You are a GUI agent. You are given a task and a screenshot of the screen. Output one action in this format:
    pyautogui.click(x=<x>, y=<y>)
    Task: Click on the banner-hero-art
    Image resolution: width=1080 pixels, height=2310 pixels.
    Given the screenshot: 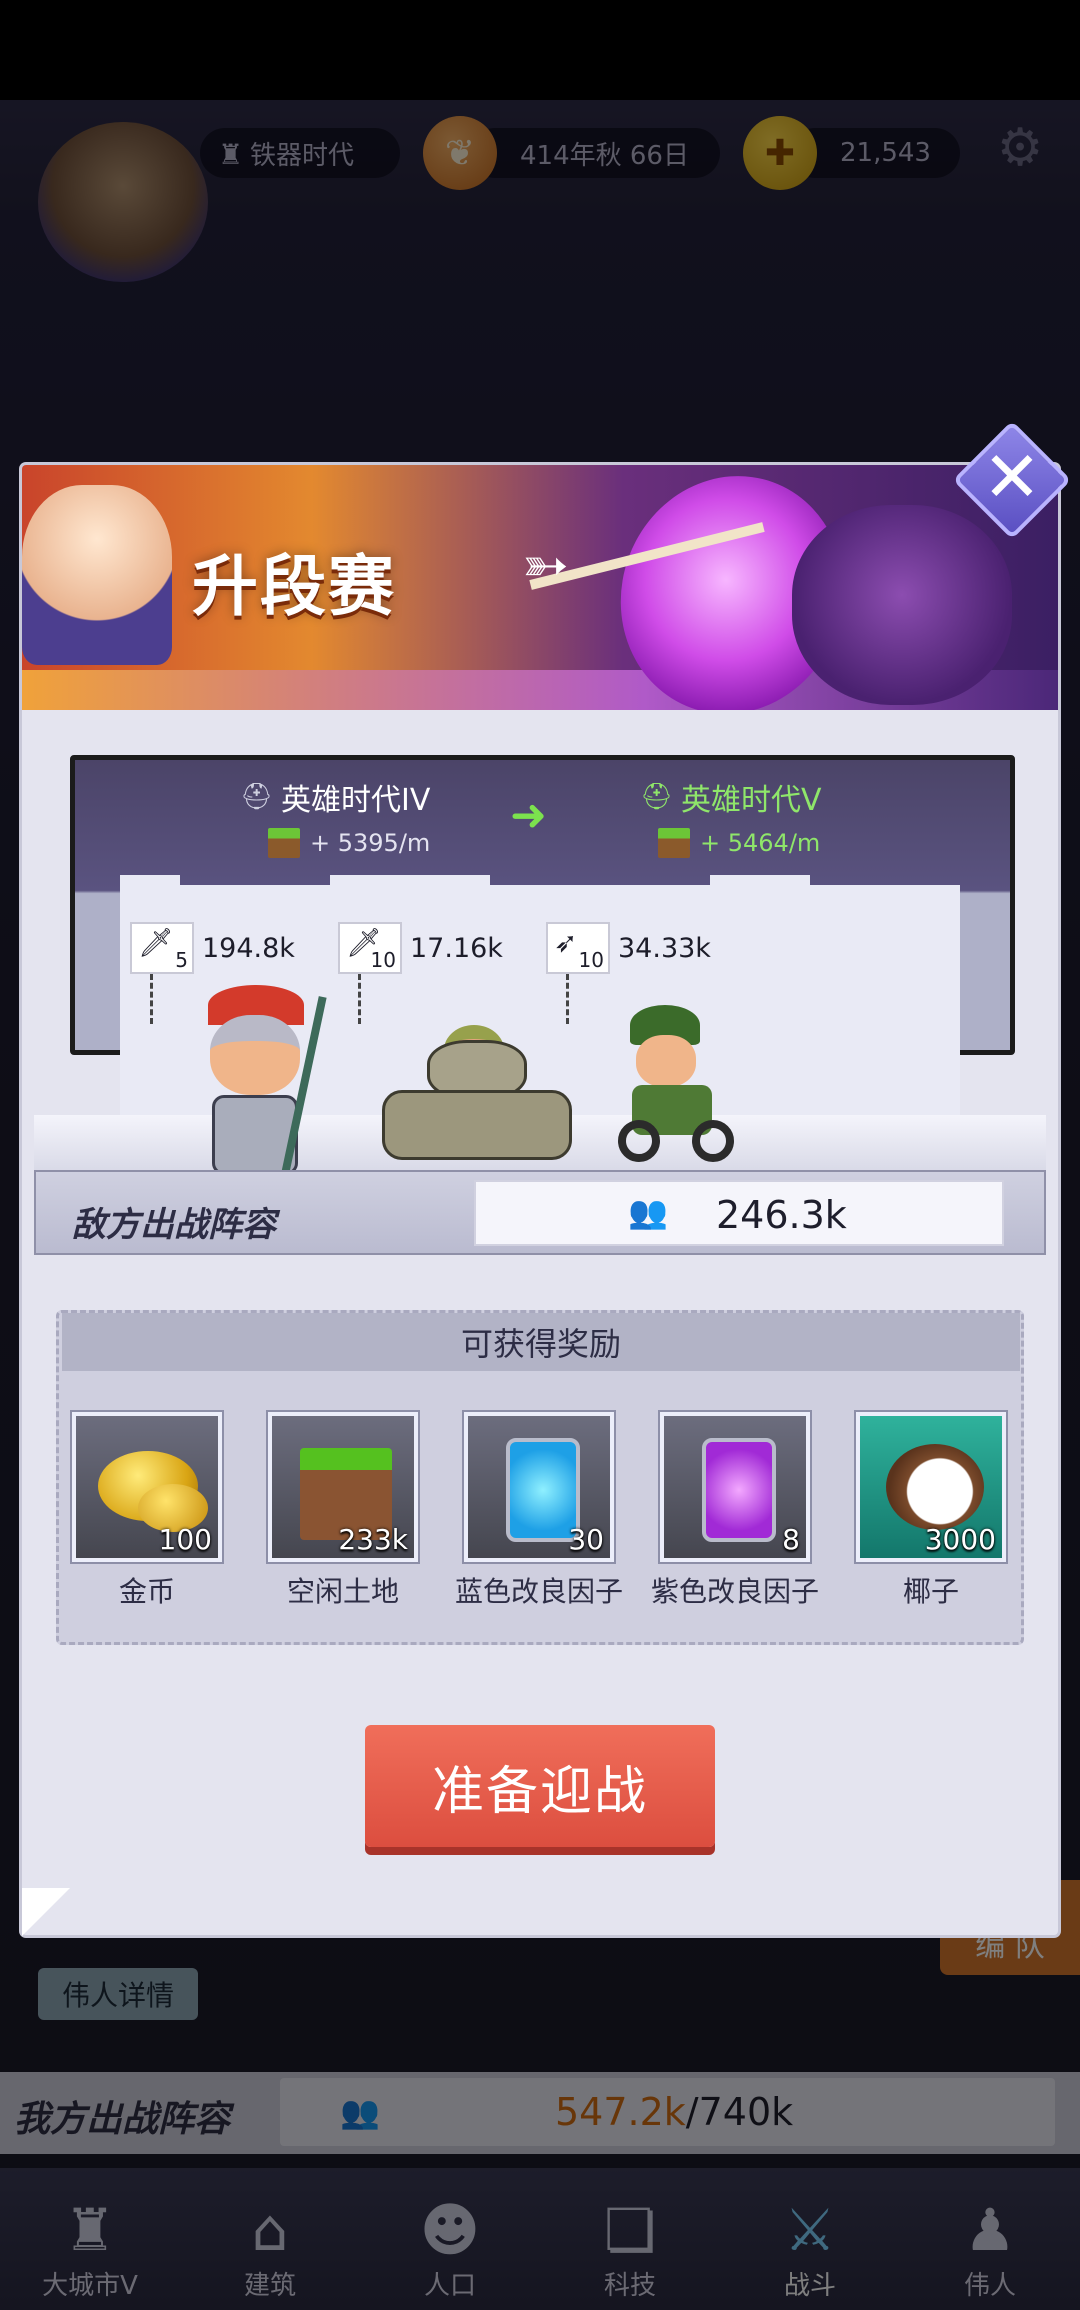 What is the action you would take?
    pyautogui.click(x=97, y=575)
    